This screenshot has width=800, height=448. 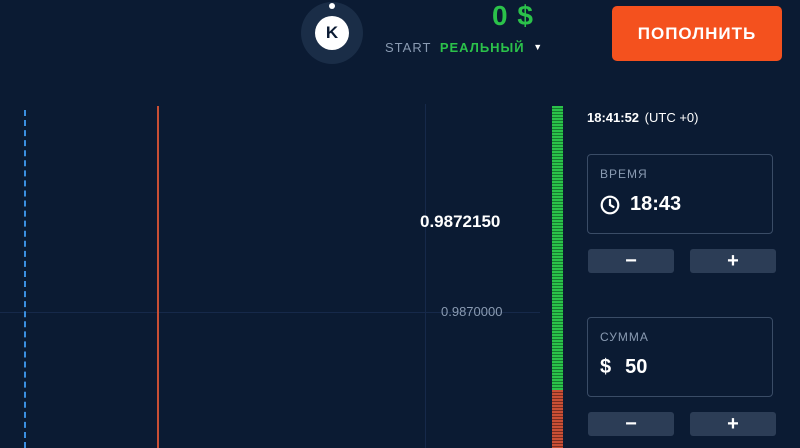 I want to click on clock-icon, so click(x=610, y=204).